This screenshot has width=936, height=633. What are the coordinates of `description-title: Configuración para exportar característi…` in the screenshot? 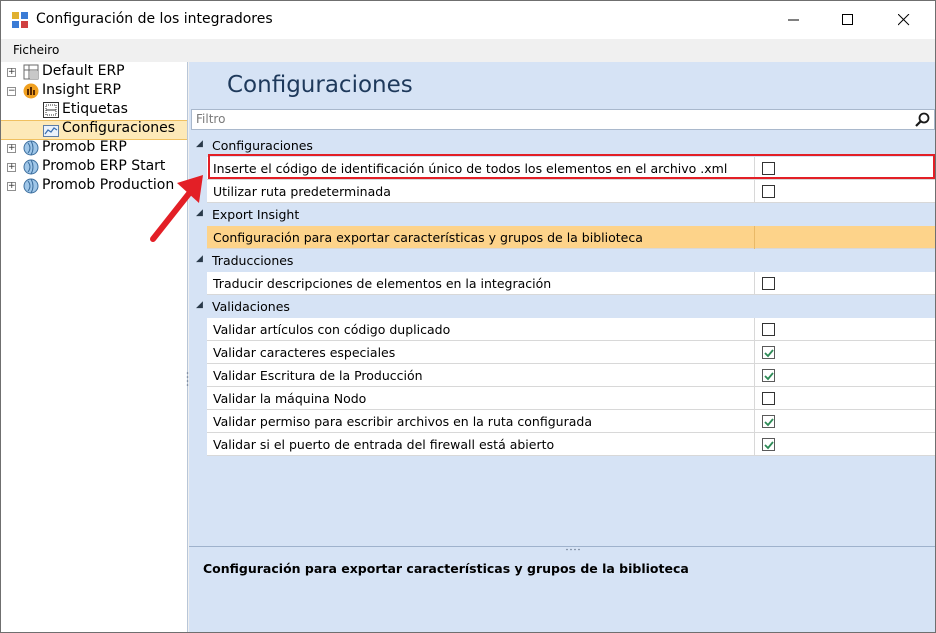 It's located at (446, 568).